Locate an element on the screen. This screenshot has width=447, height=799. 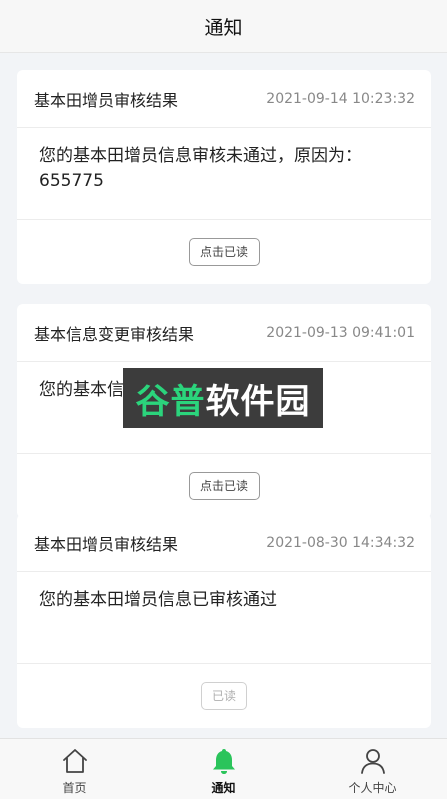
read-status-button: 已读 is located at coordinates (224, 695).